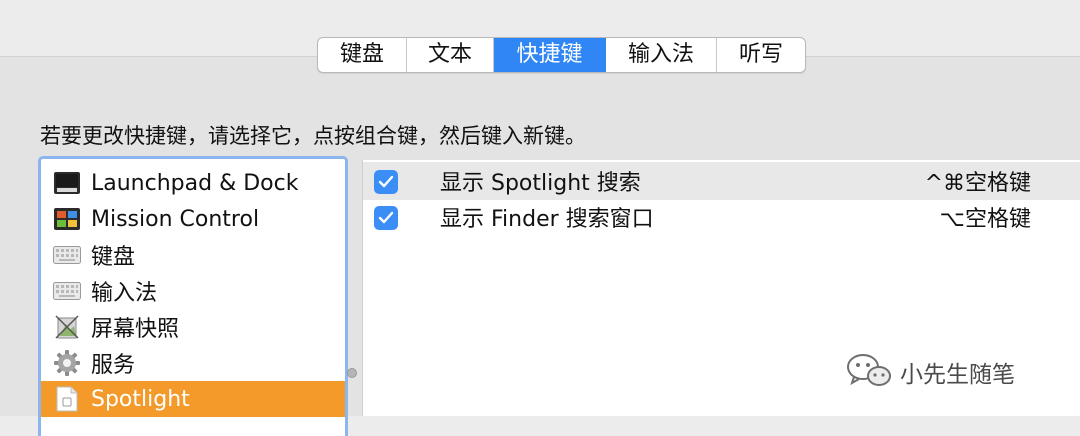  What do you see at coordinates (661, 55) in the screenshot?
I see `tab-input-sources: 输入法` at bounding box center [661, 55].